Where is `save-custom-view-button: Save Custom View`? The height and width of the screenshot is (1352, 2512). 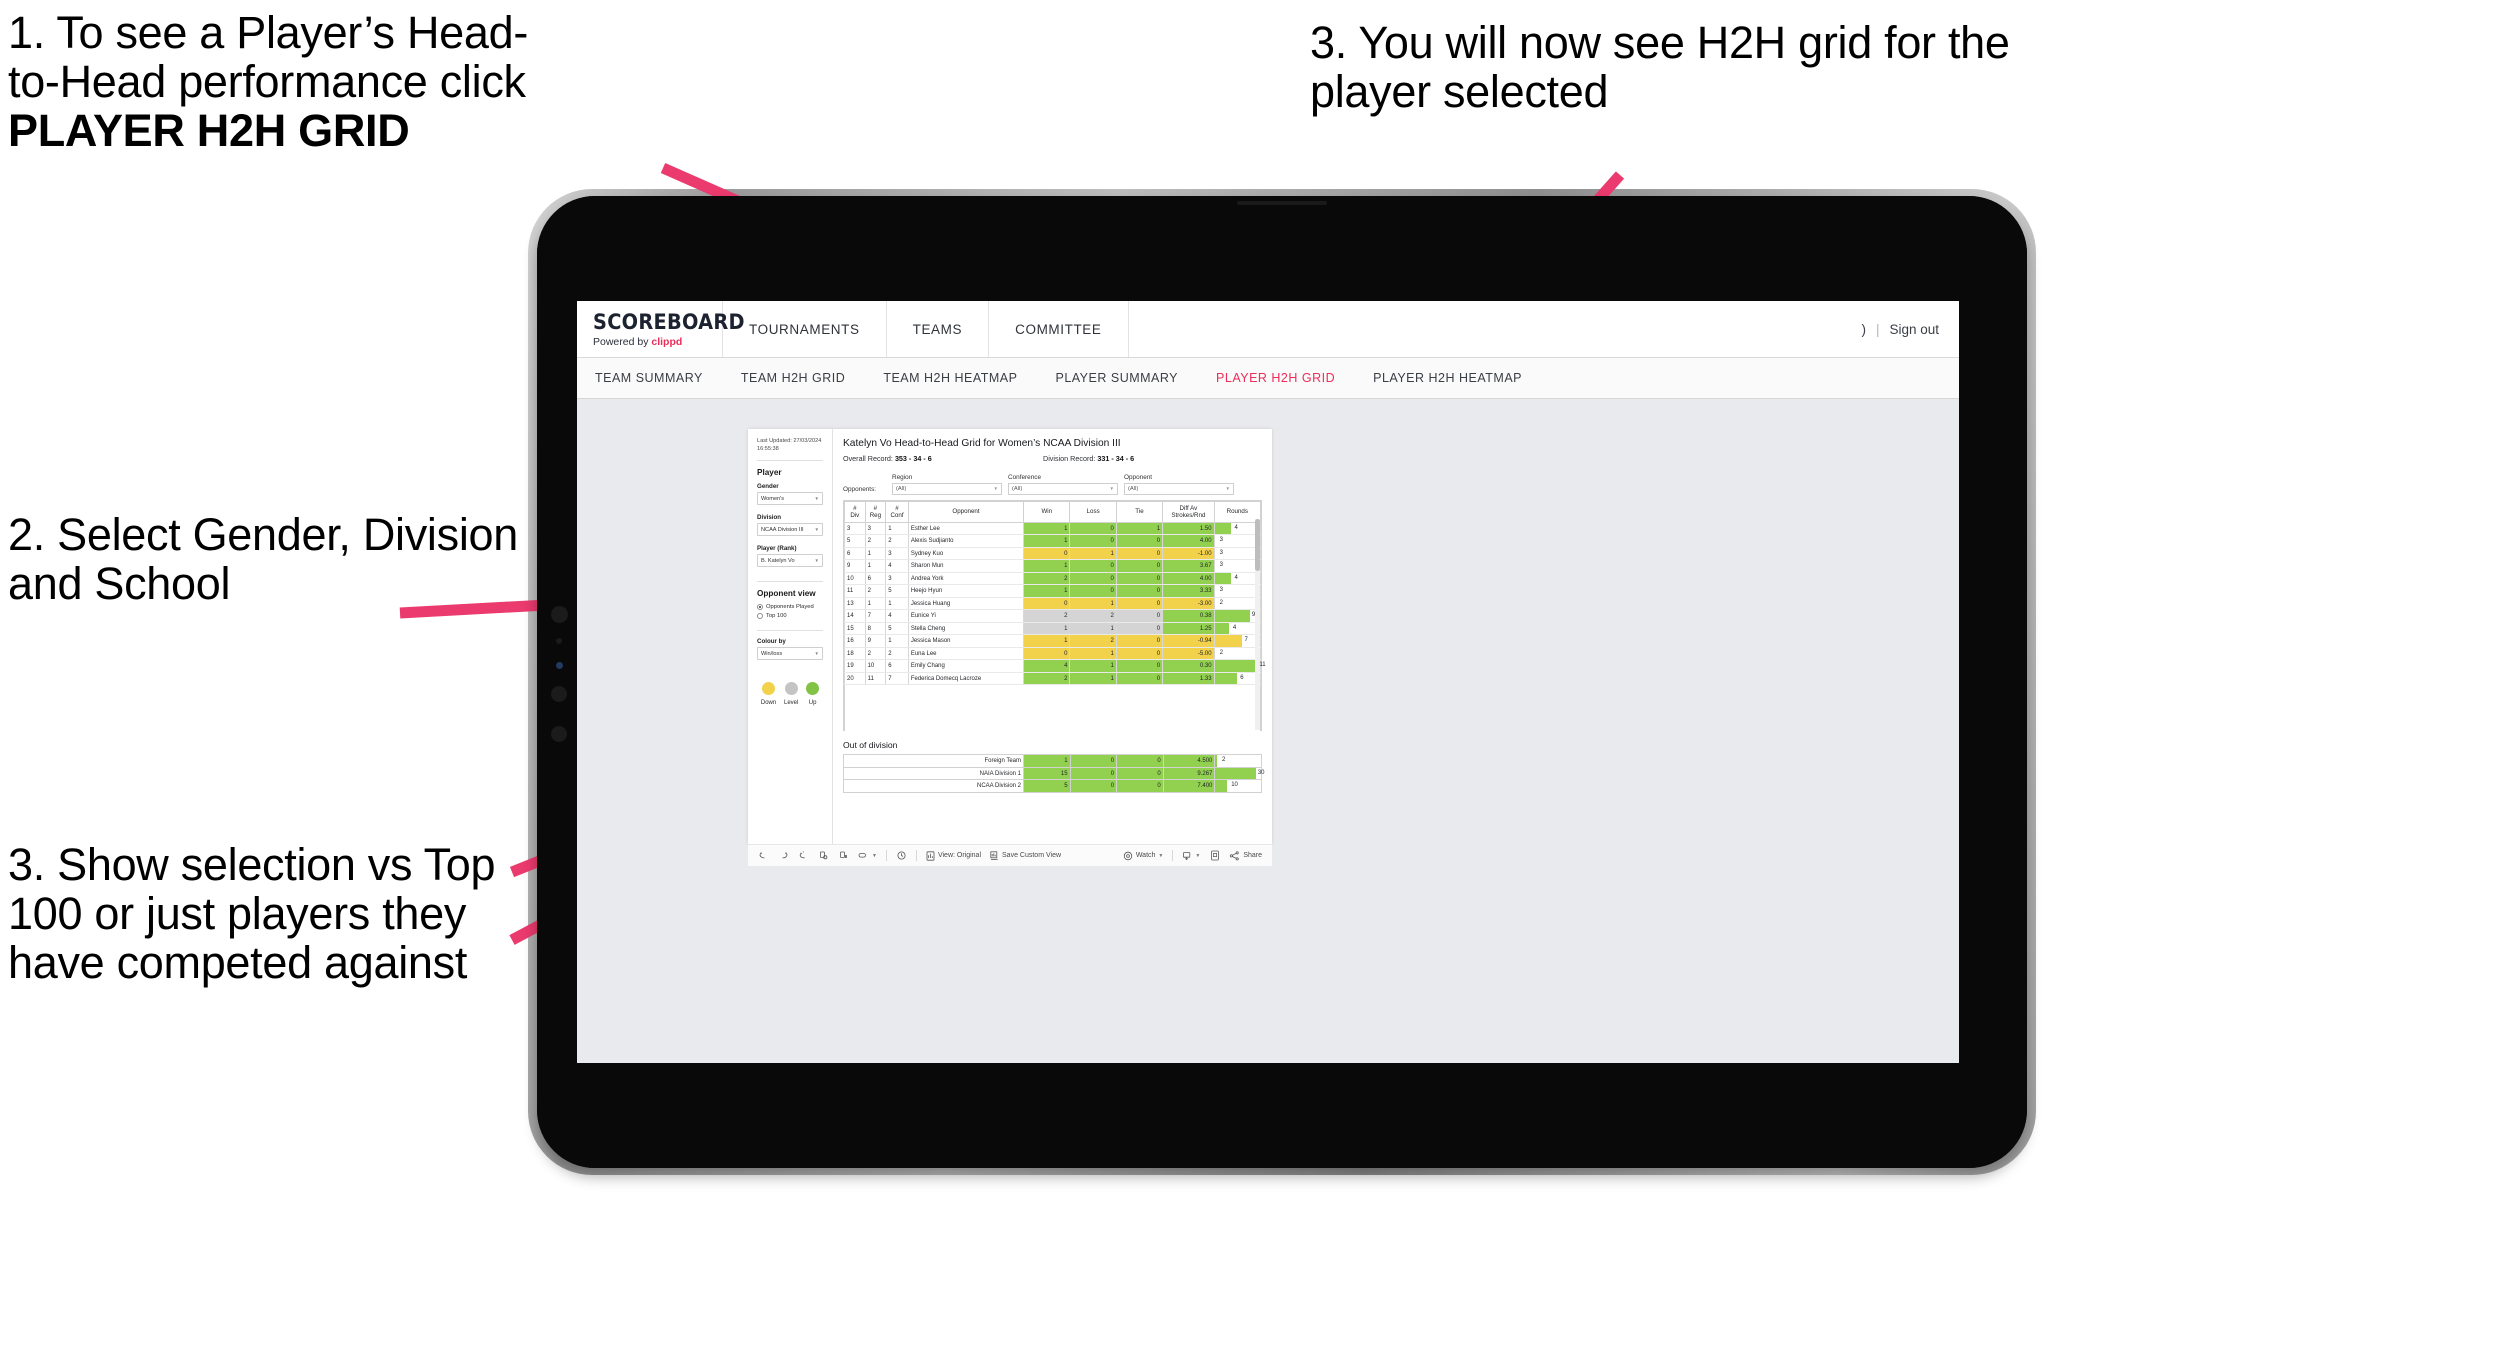 save-custom-view-button: Save Custom View is located at coordinates (1025, 855).